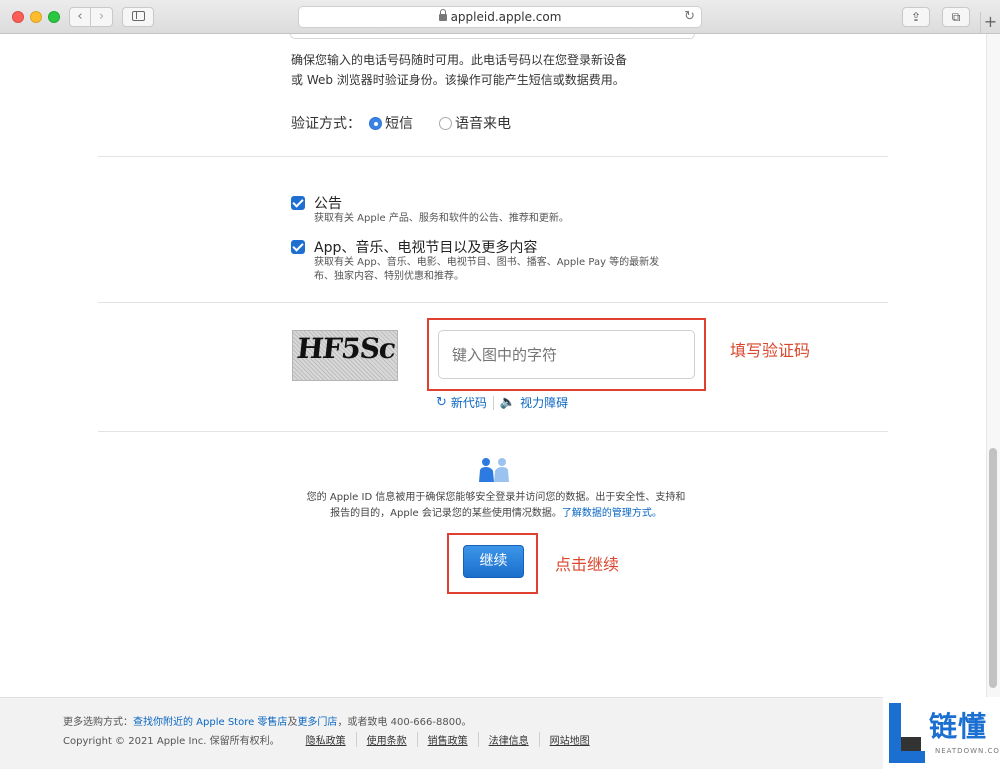 The height and width of the screenshot is (769, 1000). I want to click on legal-link: 法律信息, so click(508, 739).